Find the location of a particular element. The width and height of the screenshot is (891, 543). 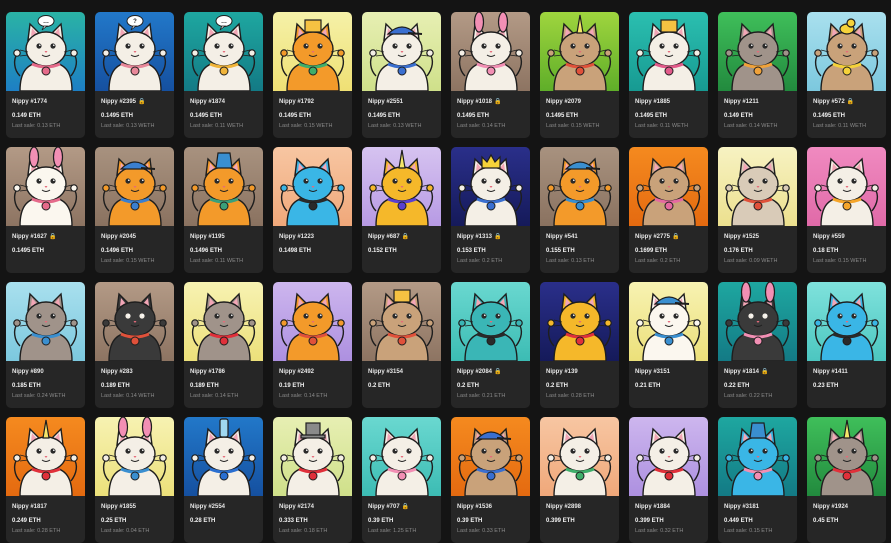

nft-card: Nippy #1924 0.45 ETH is located at coordinates (846, 480).